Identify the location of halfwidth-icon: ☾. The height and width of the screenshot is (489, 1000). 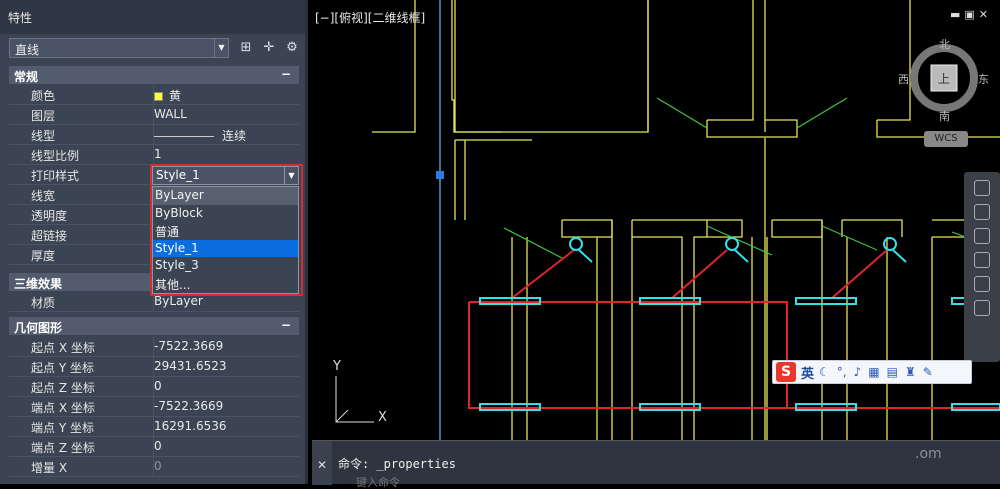
(824, 372).